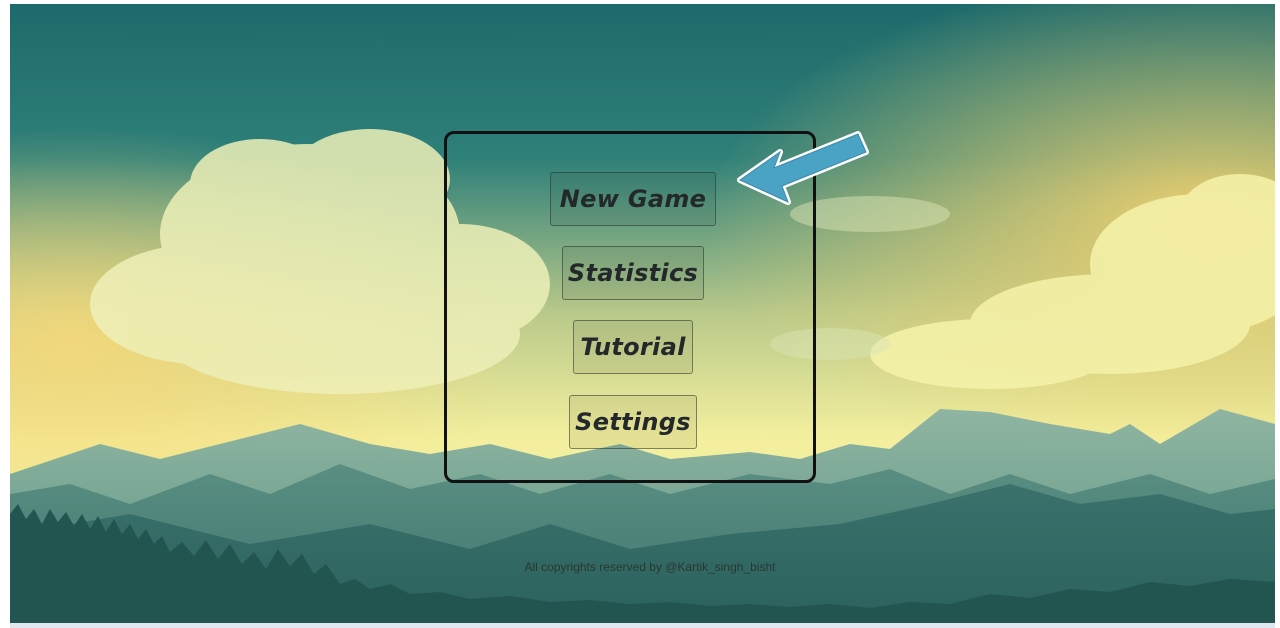 The width and height of the screenshot is (1280, 628). What do you see at coordinates (642, 625) in the screenshot?
I see `bottom-strip` at bounding box center [642, 625].